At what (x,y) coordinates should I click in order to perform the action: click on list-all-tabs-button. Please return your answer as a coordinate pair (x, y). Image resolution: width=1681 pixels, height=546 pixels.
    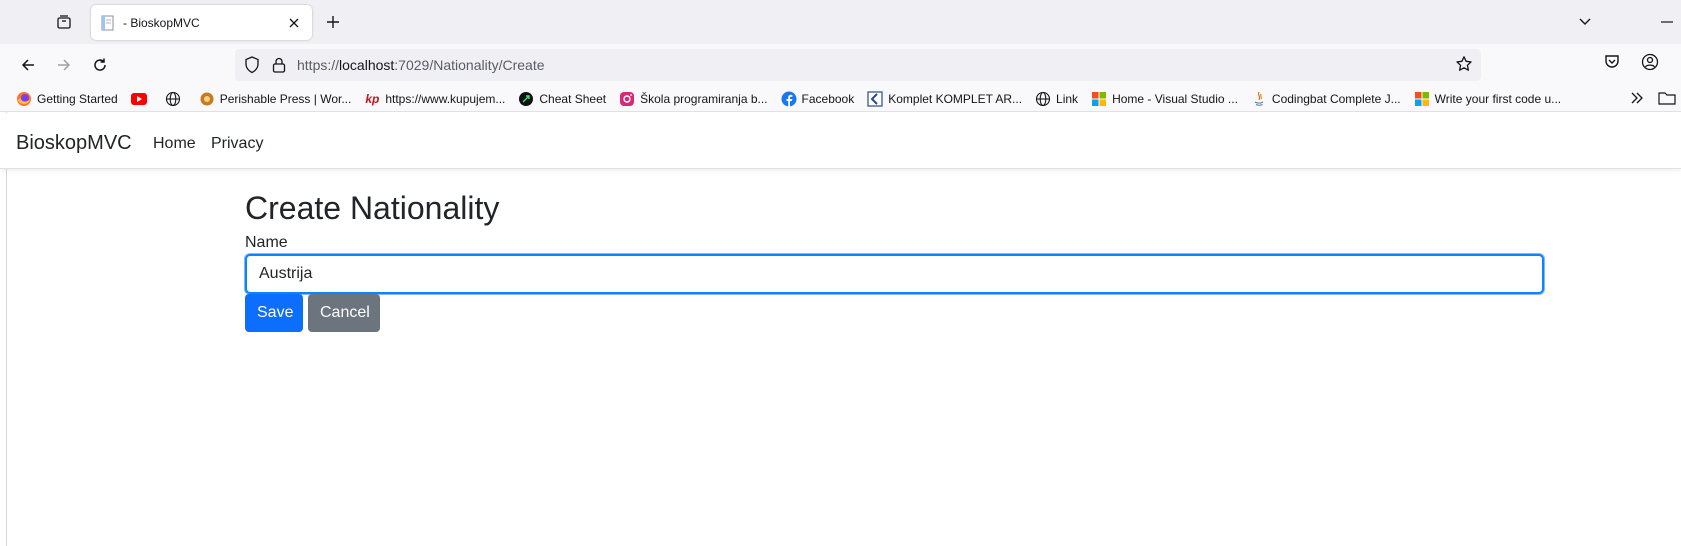
    Looking at the image, I should click on (1585, 22).